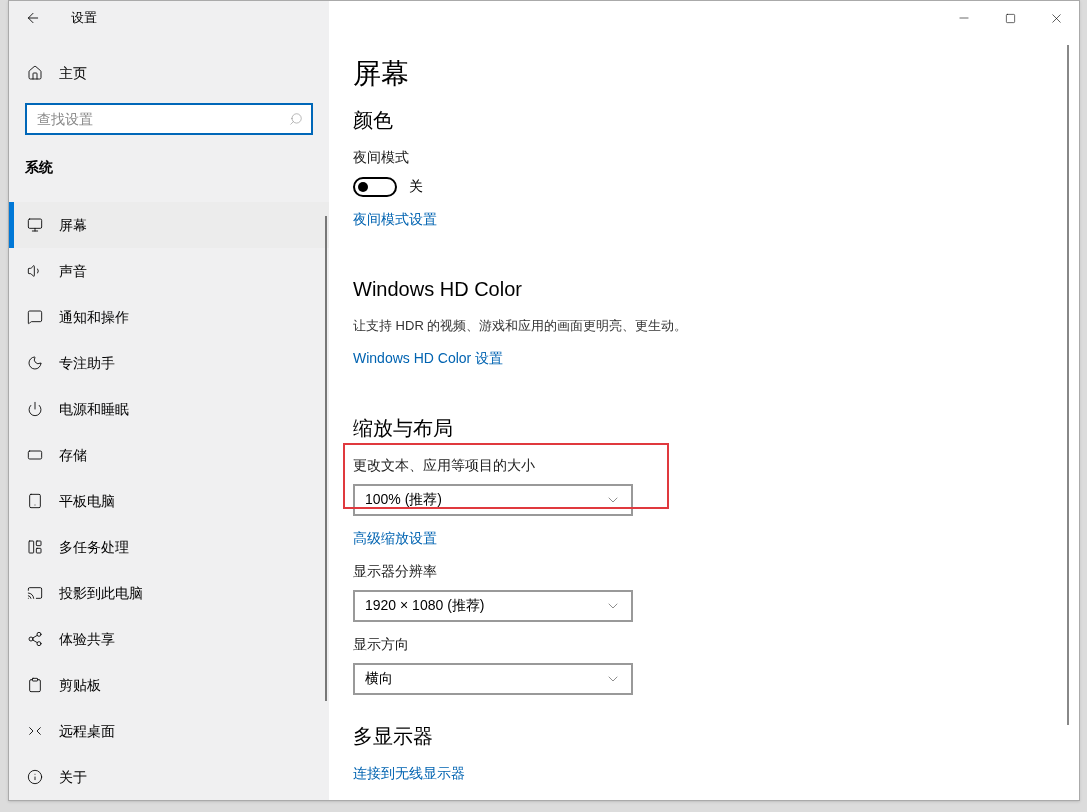  Describe the element at coordinates (375, 186) in the screenshot. I see `toggle-switch` at that location.